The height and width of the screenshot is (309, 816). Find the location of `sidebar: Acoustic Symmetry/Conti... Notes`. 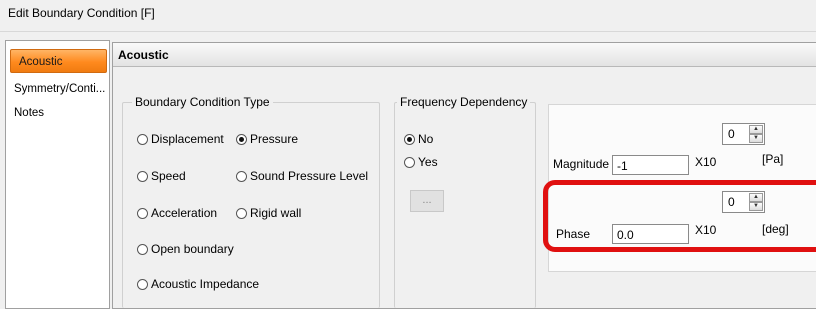

sidebar: Acoustic Symmetry/Conti... Notes is located at coordinates (57, 174).